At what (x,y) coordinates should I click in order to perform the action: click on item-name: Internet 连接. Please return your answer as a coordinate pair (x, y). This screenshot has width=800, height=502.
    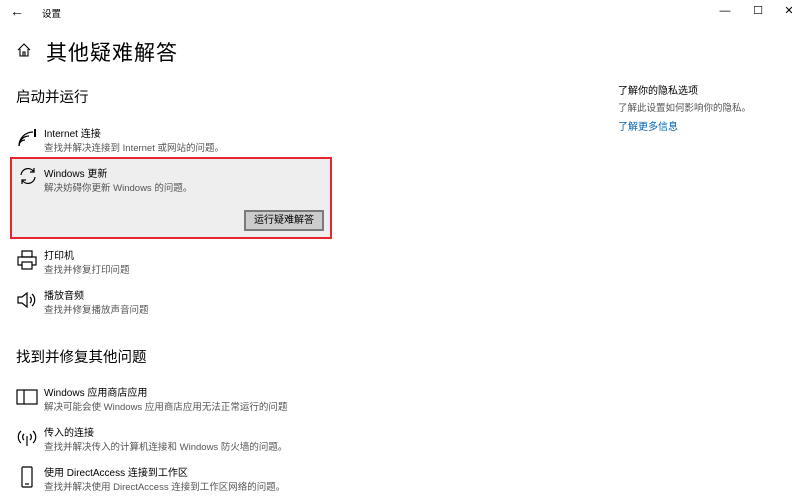
    Looking at the image, I should click on (72, 134).